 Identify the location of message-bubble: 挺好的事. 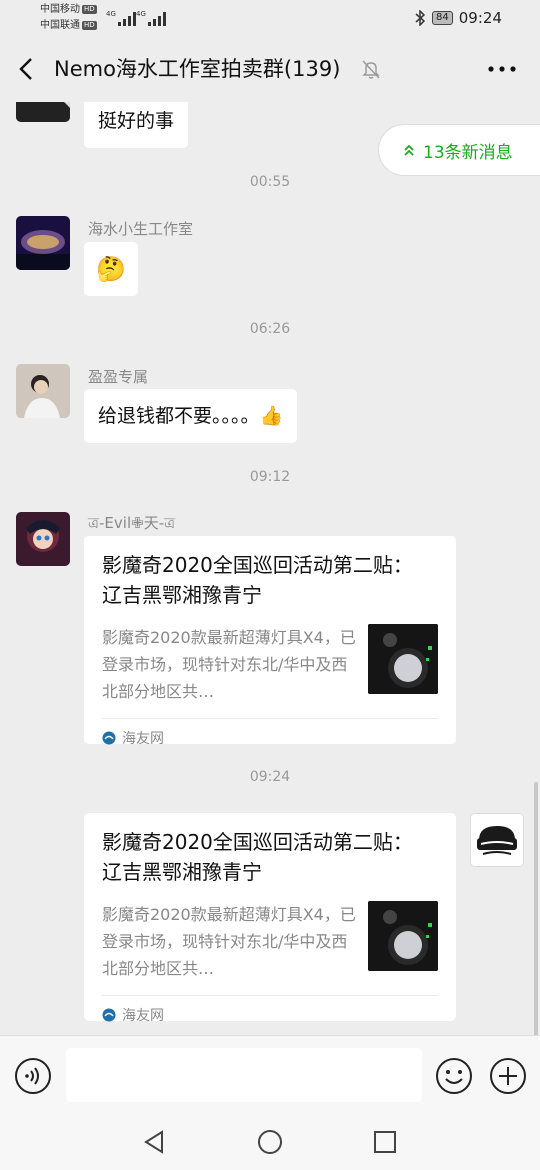
(136, 125).